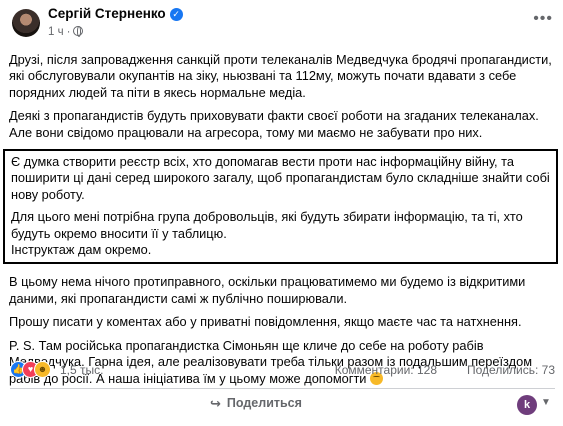 This screenshot has height=426, width=563. Describe the element at coordinates (176, 14) in the screenshot. I see `verified-badge-icon: ✓` at that location.